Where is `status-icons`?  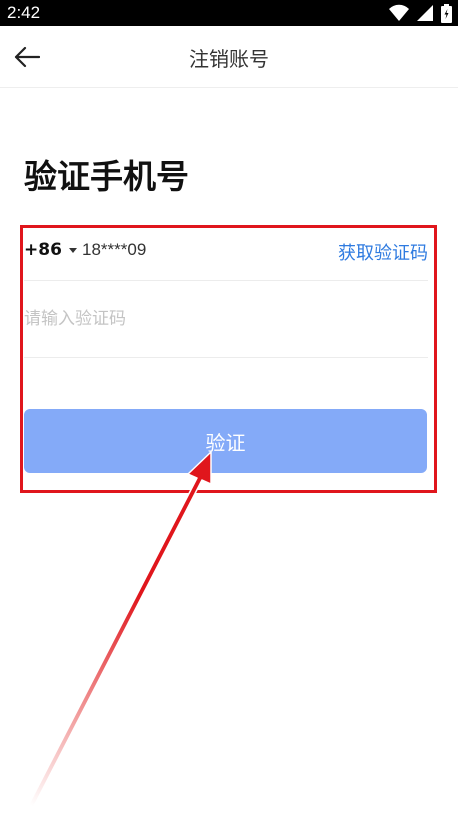 status-icons is located at coordinates (420, 13).